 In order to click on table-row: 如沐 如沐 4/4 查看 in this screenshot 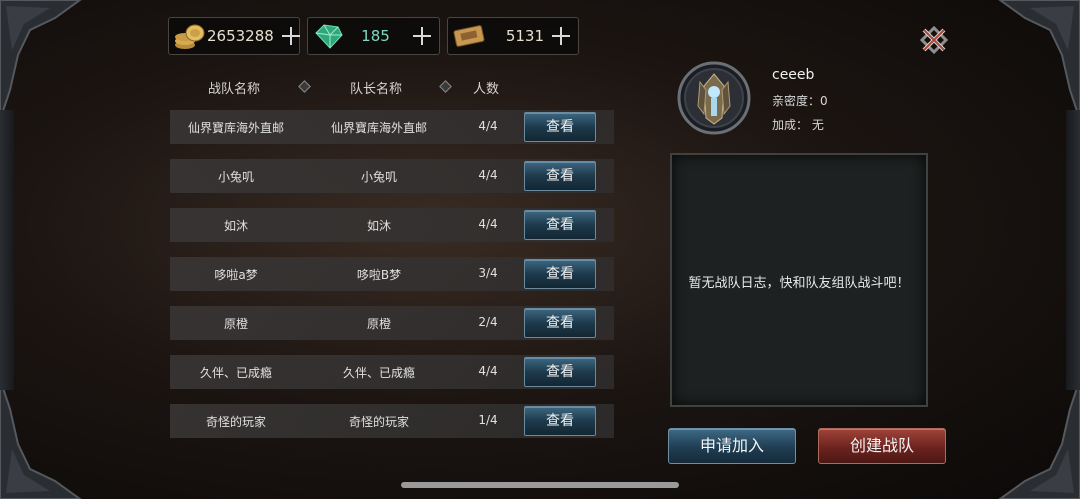, I will do `click(392, 225)`.